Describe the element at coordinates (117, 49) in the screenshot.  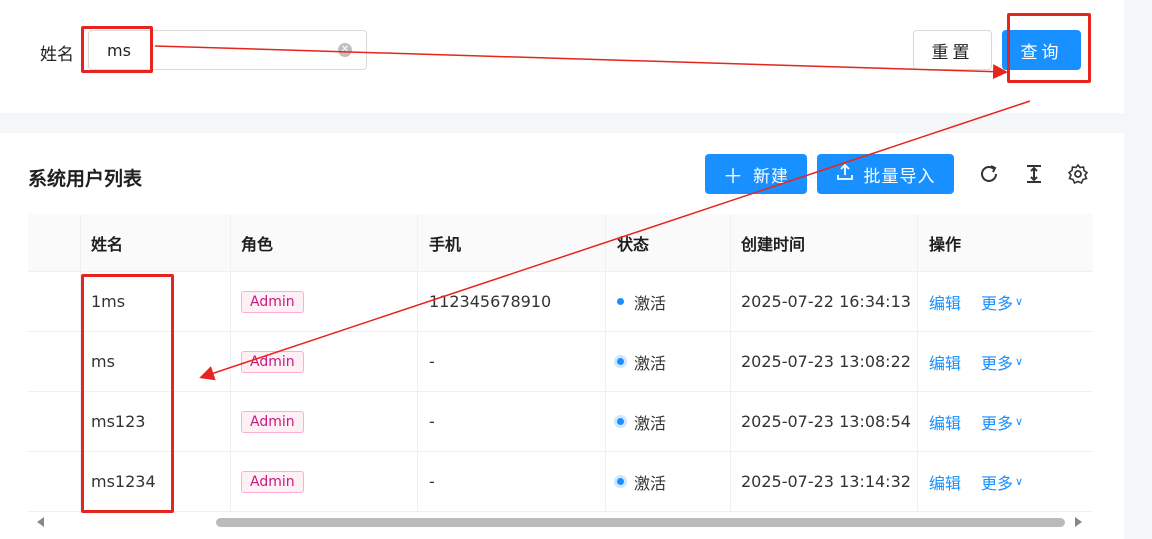
I see `highlight-search-value` at that location.